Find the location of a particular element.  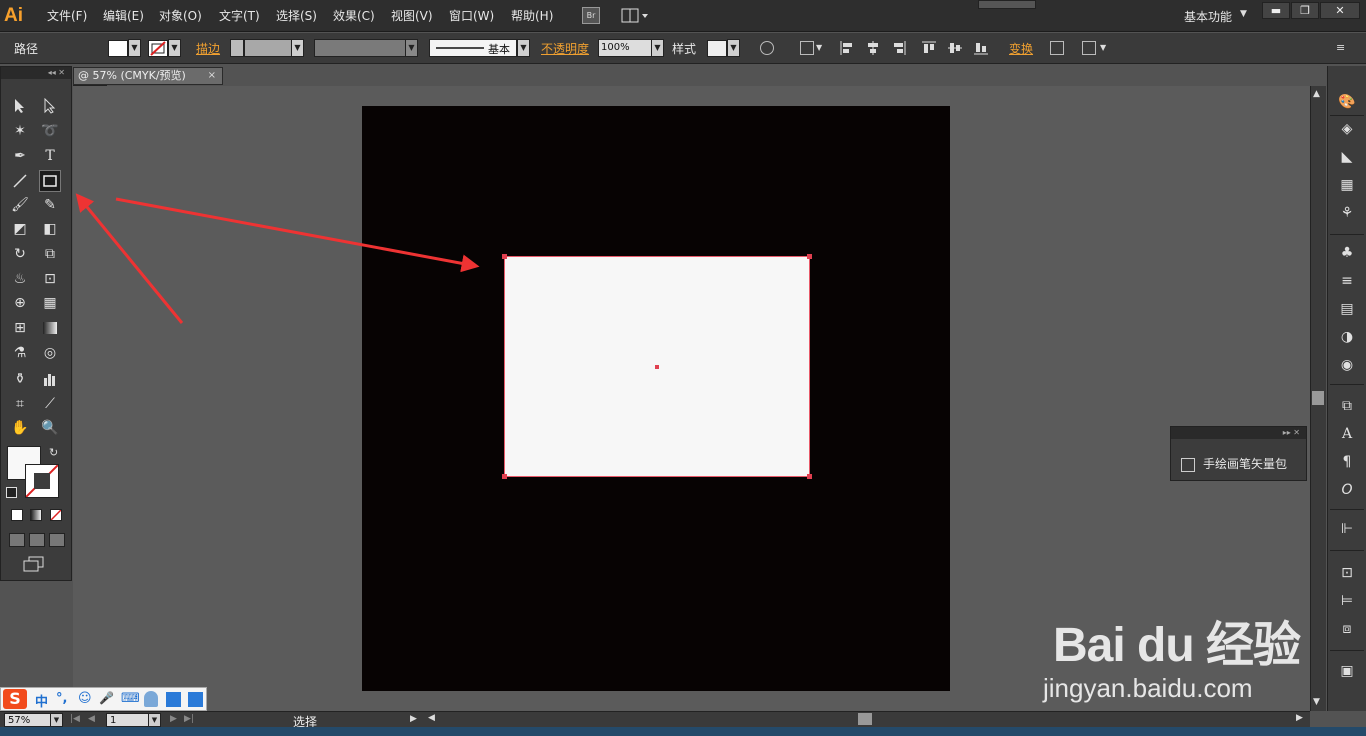

align-to-icon is located at coordinates (807, 48).